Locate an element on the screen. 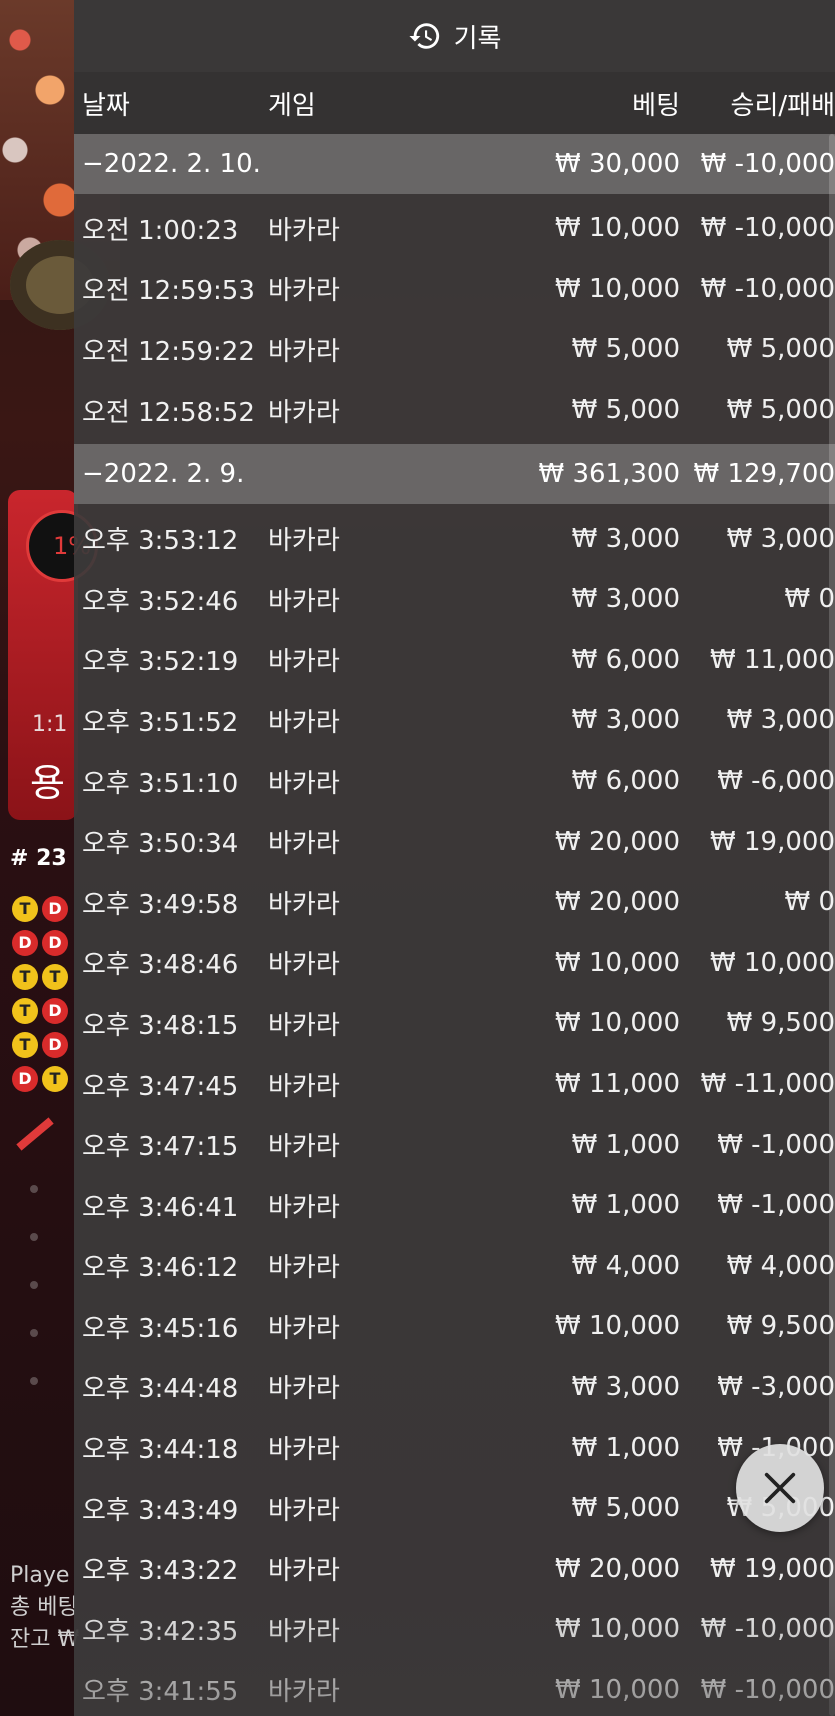 This screenshot has height=1716, width=835. row-time: 오후 3:47:15 is located at coordinates (160, 1147).